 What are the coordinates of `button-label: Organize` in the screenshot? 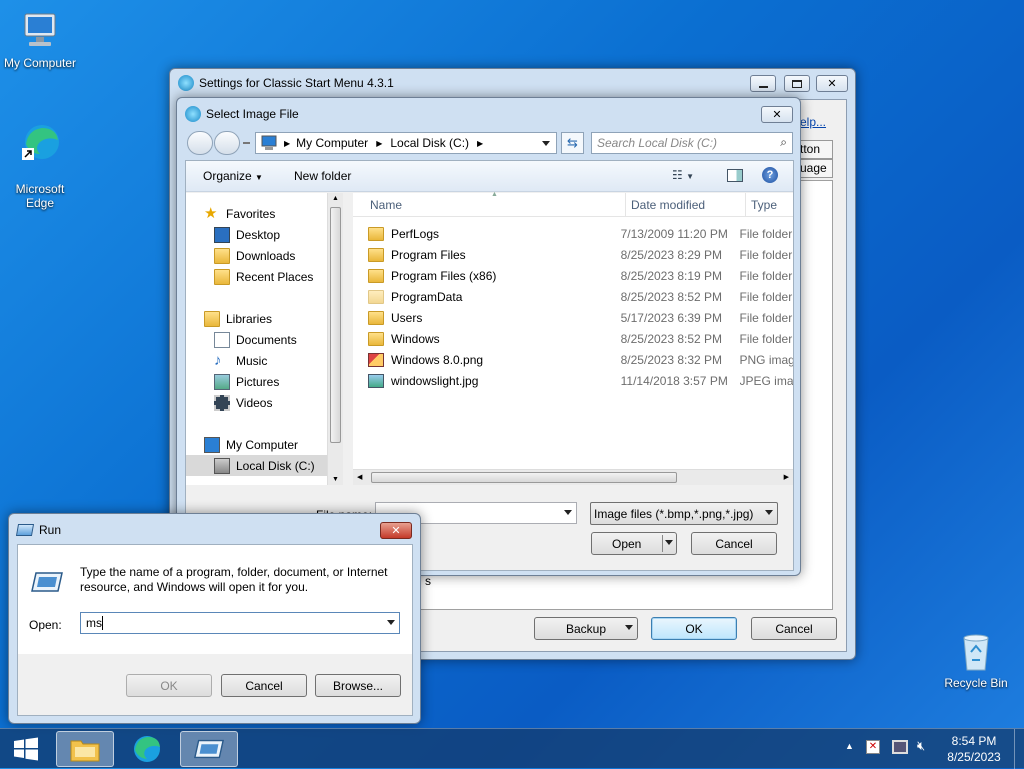 It's located at (227, 176).